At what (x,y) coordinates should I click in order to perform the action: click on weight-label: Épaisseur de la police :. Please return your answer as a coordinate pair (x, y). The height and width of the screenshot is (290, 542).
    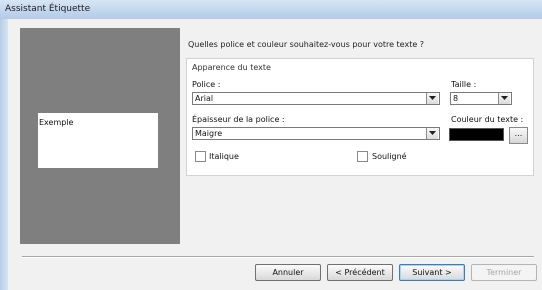
    Looking at the image, I should click on (238, 119).